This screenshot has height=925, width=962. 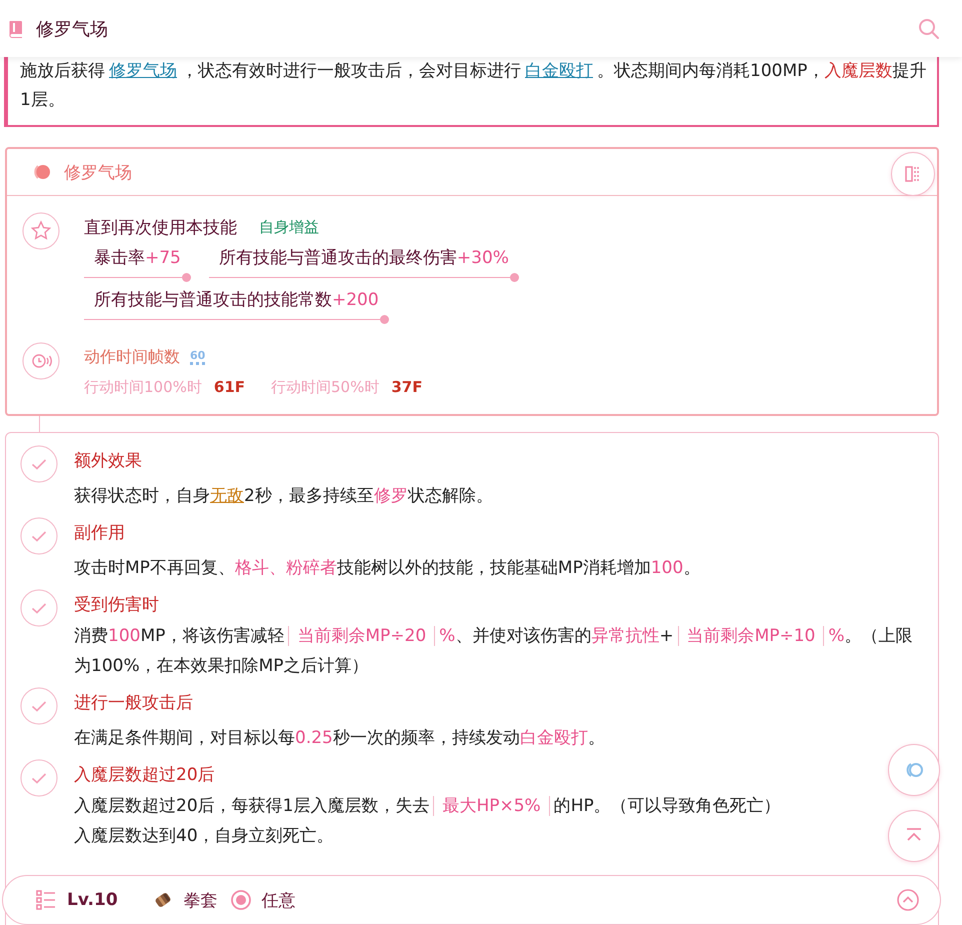 What do you see at coordinates (201, 901) in the screenshot?
I see `weapon-label: 拳套` at bounding box center [201, 901].